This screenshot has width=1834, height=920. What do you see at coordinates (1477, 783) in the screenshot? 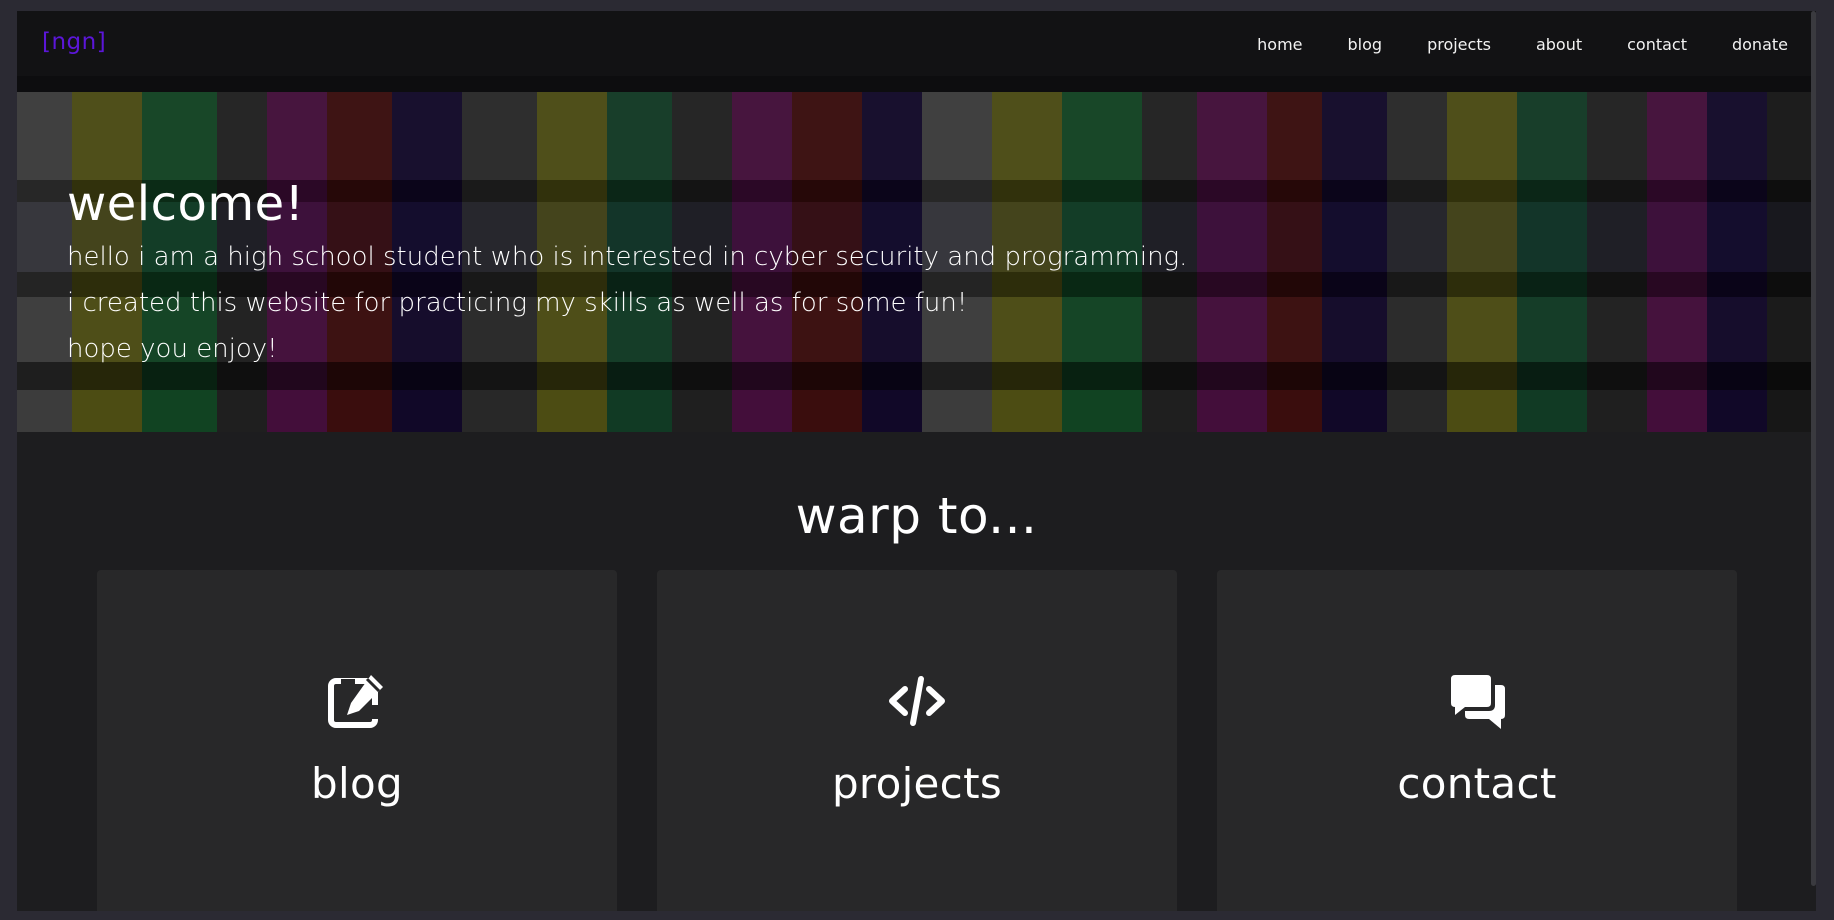
I see `card-contact-label: contact` at bounding box center [1477, 783].